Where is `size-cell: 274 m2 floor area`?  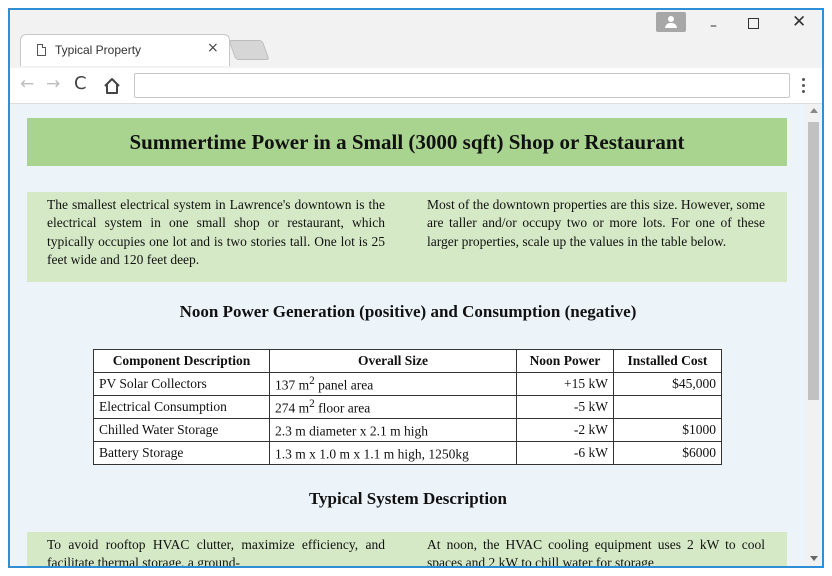 size-cell: 274 m2 floor area is located at coordinates (393, 407).